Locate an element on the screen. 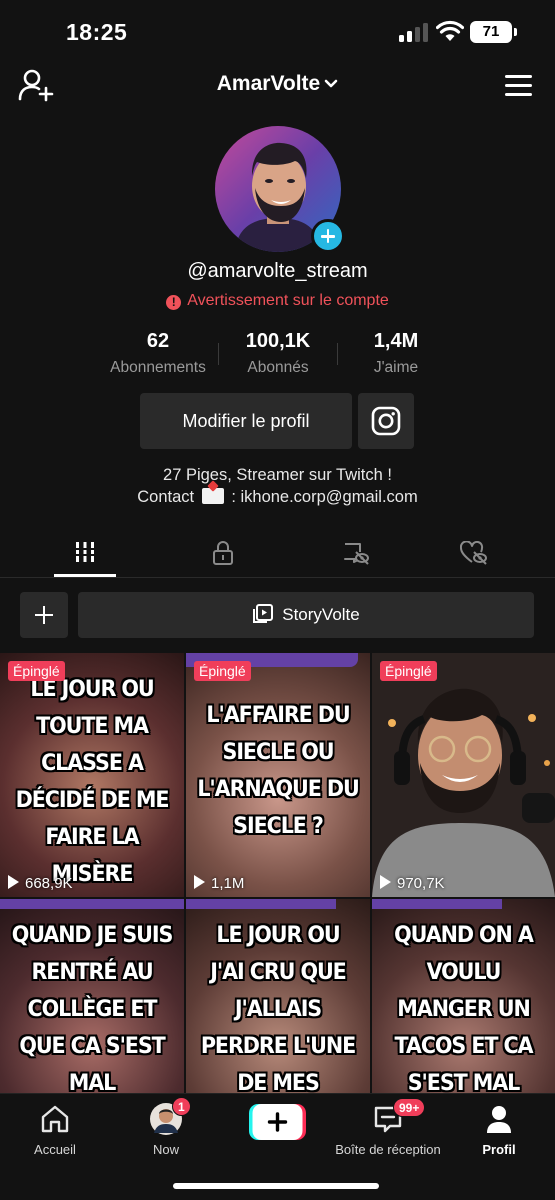 The image size is (555, 1200). stat-label: J'aime is located at coordinates (396, 367).